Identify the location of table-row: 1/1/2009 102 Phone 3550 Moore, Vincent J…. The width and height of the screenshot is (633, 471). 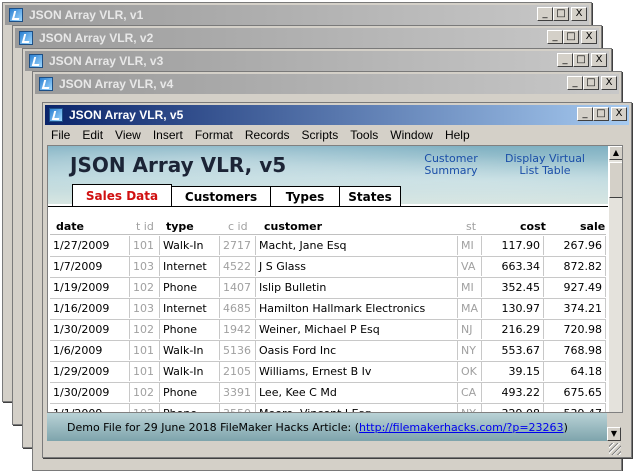
(328, 408).